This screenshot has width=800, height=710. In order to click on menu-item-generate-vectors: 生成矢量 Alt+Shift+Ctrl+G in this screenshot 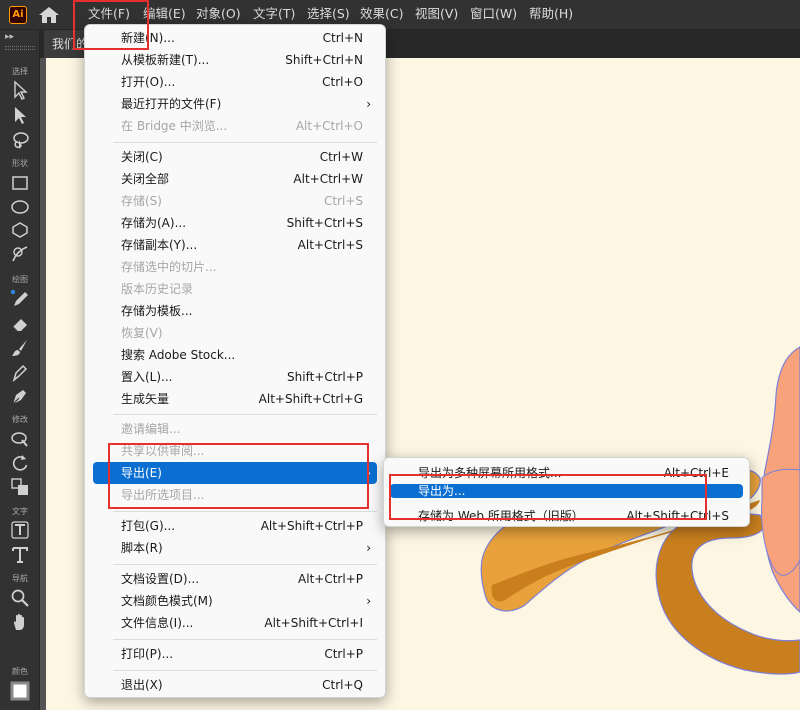, I will do `click(235, 399)`.